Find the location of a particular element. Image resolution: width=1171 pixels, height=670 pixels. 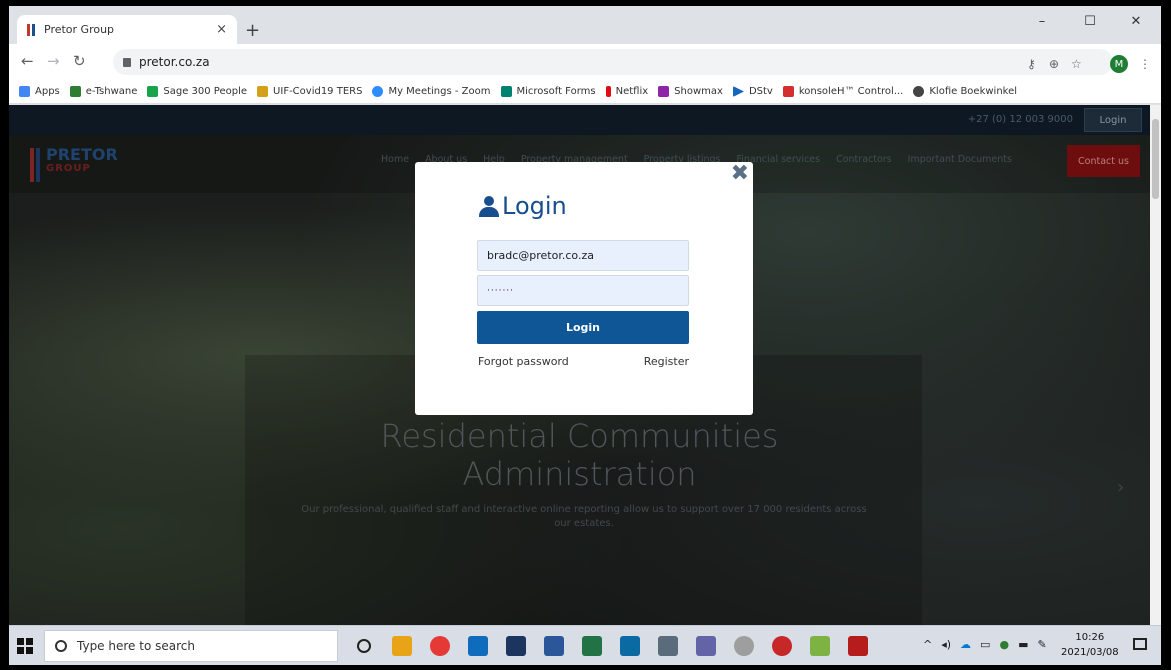

network-icon: ▭ is located at coordinates (985, 644).